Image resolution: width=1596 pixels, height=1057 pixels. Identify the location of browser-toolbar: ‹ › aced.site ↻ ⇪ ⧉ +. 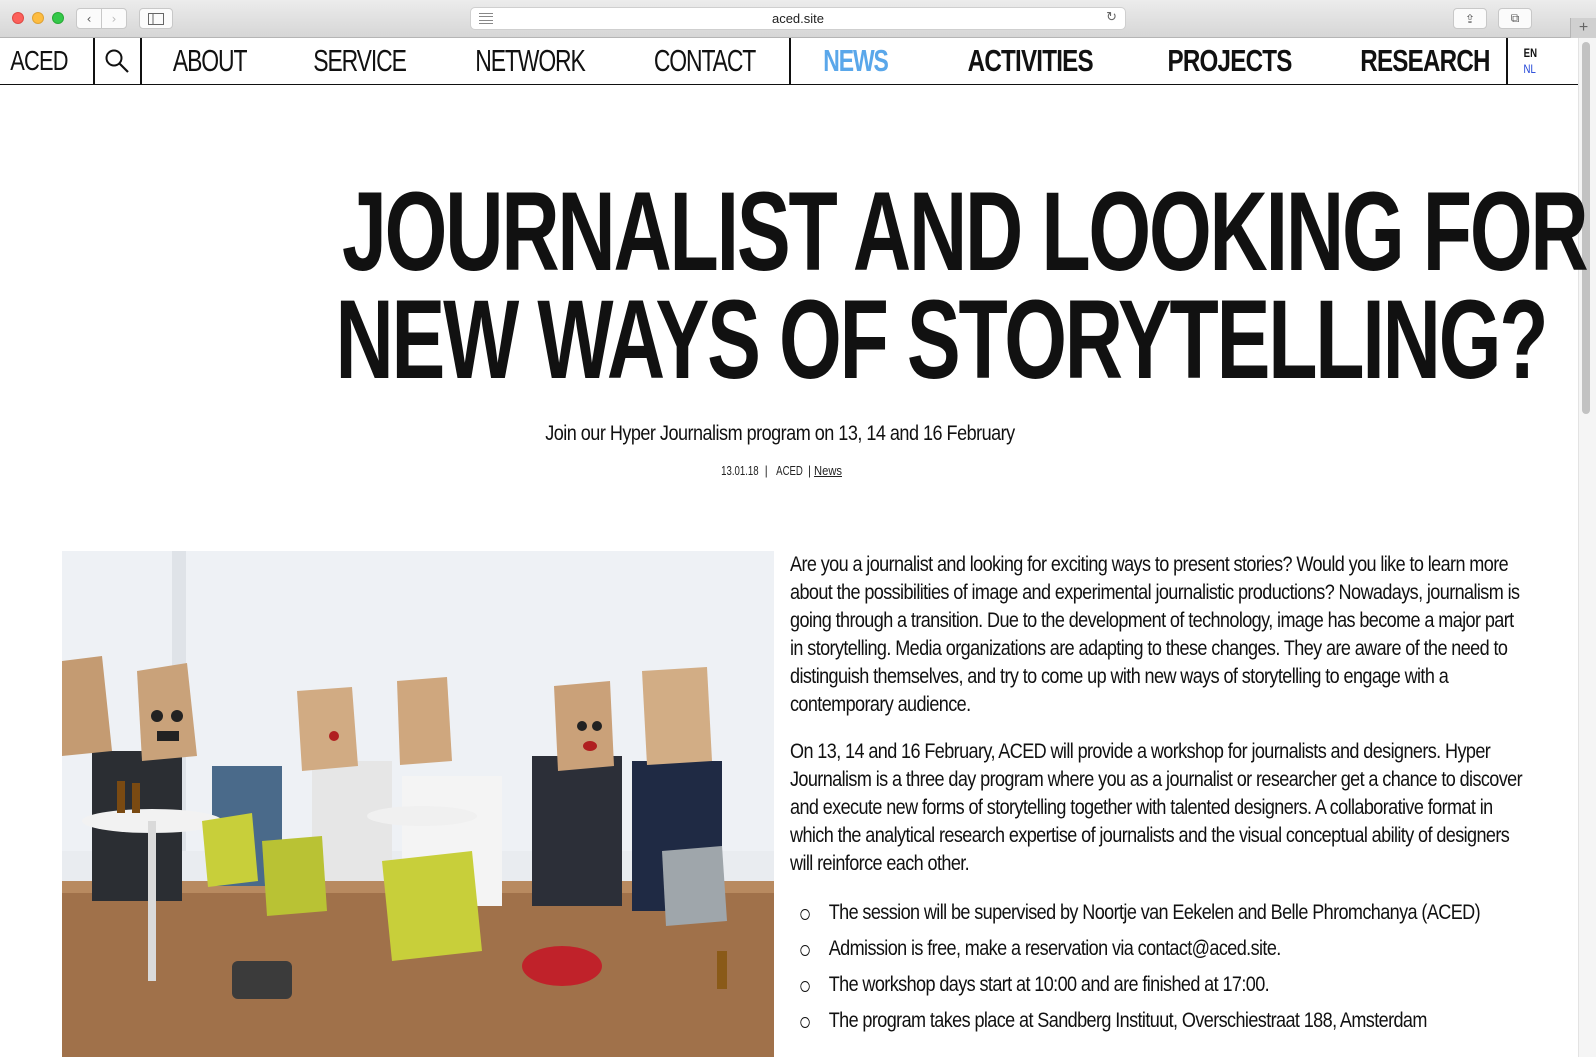
(798, 19).